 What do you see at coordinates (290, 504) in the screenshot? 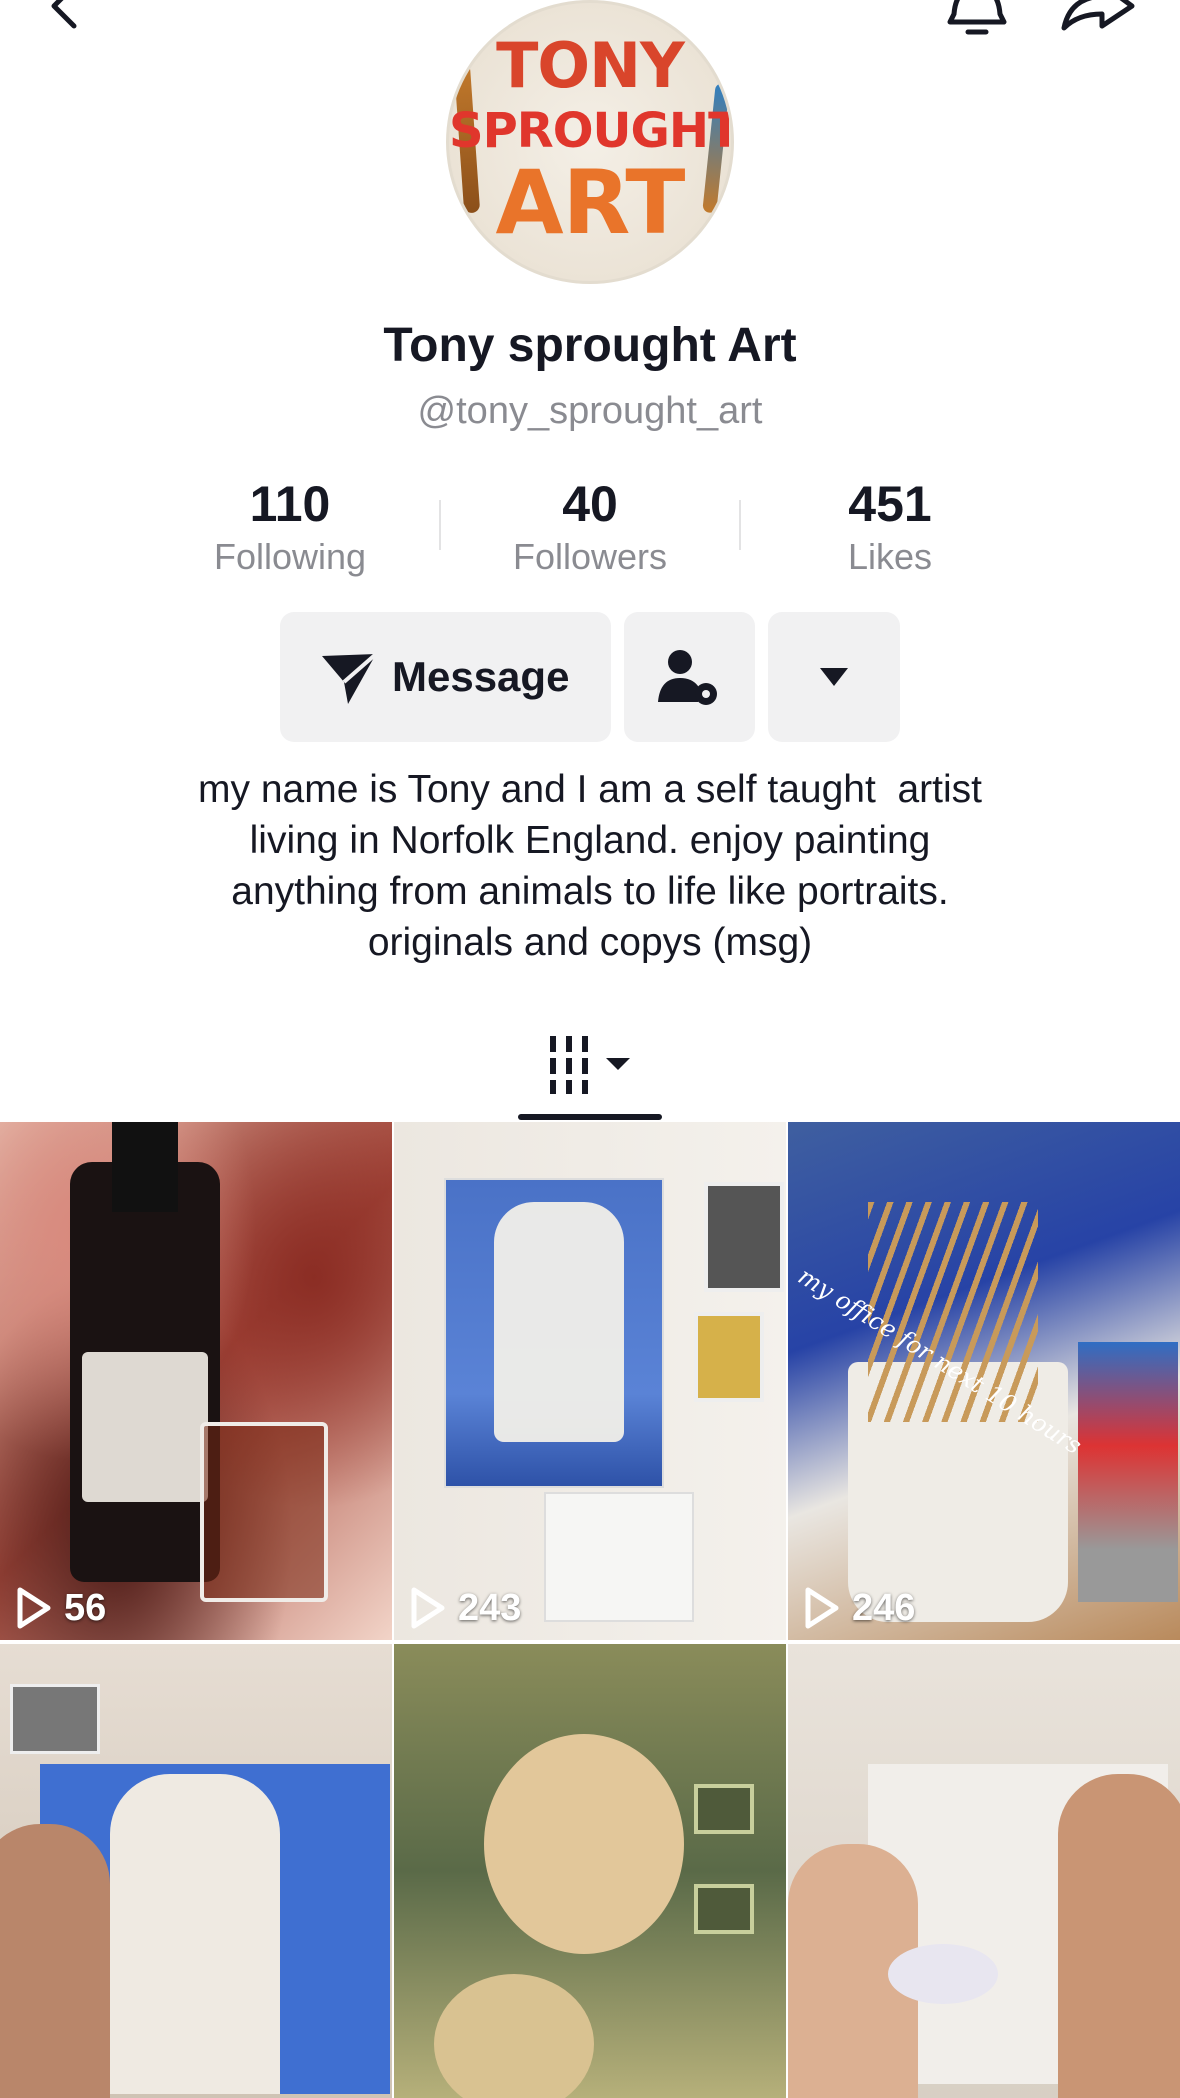
I see `stat-value: 110` at bounding box center [290, 504].